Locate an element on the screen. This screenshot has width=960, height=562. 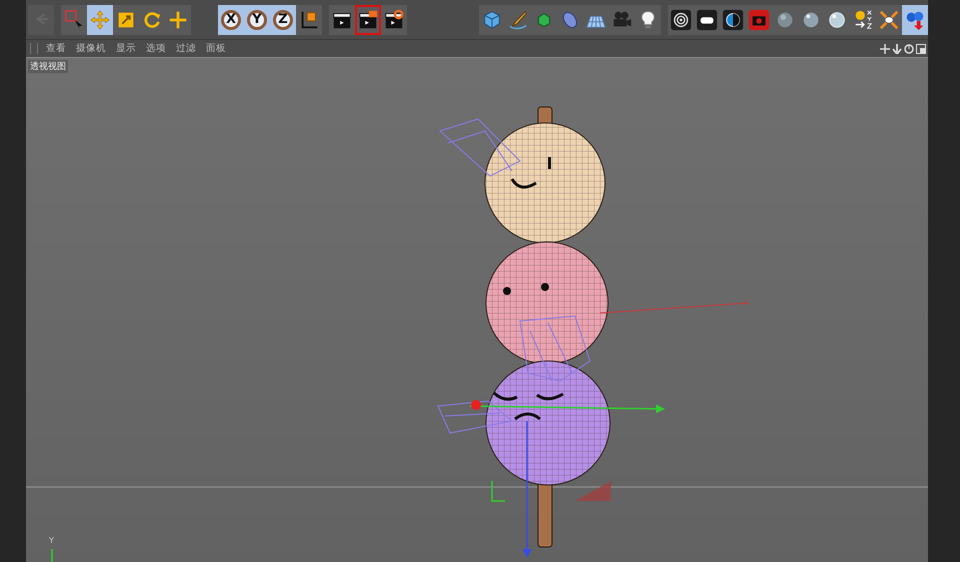
layout-icon is located at coordinates (921, 49).